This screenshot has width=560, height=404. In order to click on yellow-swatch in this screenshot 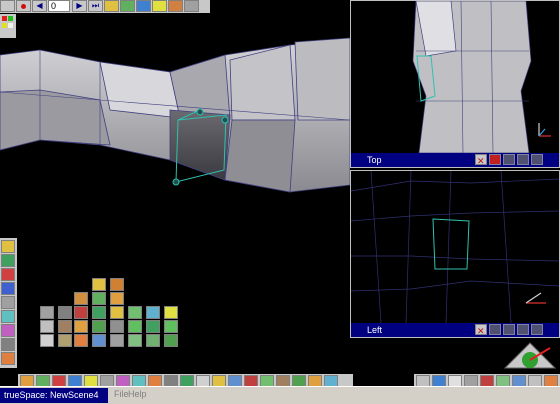, I will do `click(4, 25)`.